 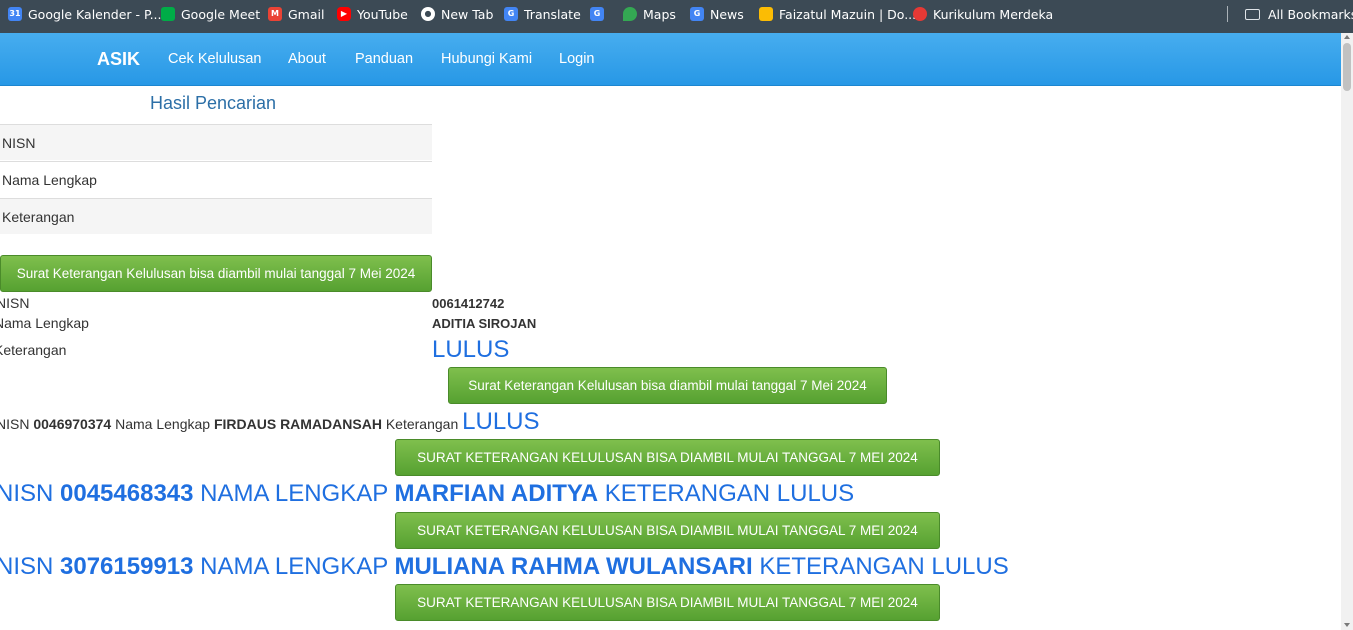 I want to click on student2-nama-value: FIRDAUS RAMADANSAH, so click(x=297, y=424).